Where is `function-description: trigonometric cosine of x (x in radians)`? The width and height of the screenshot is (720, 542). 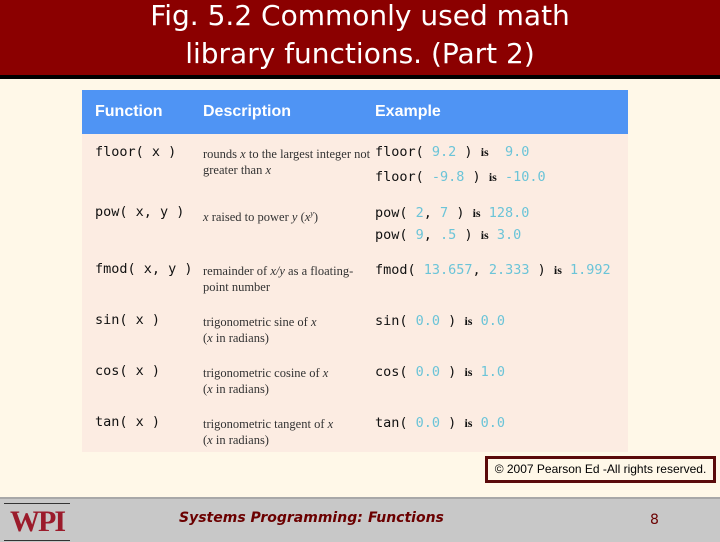
function-description: trigonometric cosine of x (x in radians) is located at coordinates (266, 381).